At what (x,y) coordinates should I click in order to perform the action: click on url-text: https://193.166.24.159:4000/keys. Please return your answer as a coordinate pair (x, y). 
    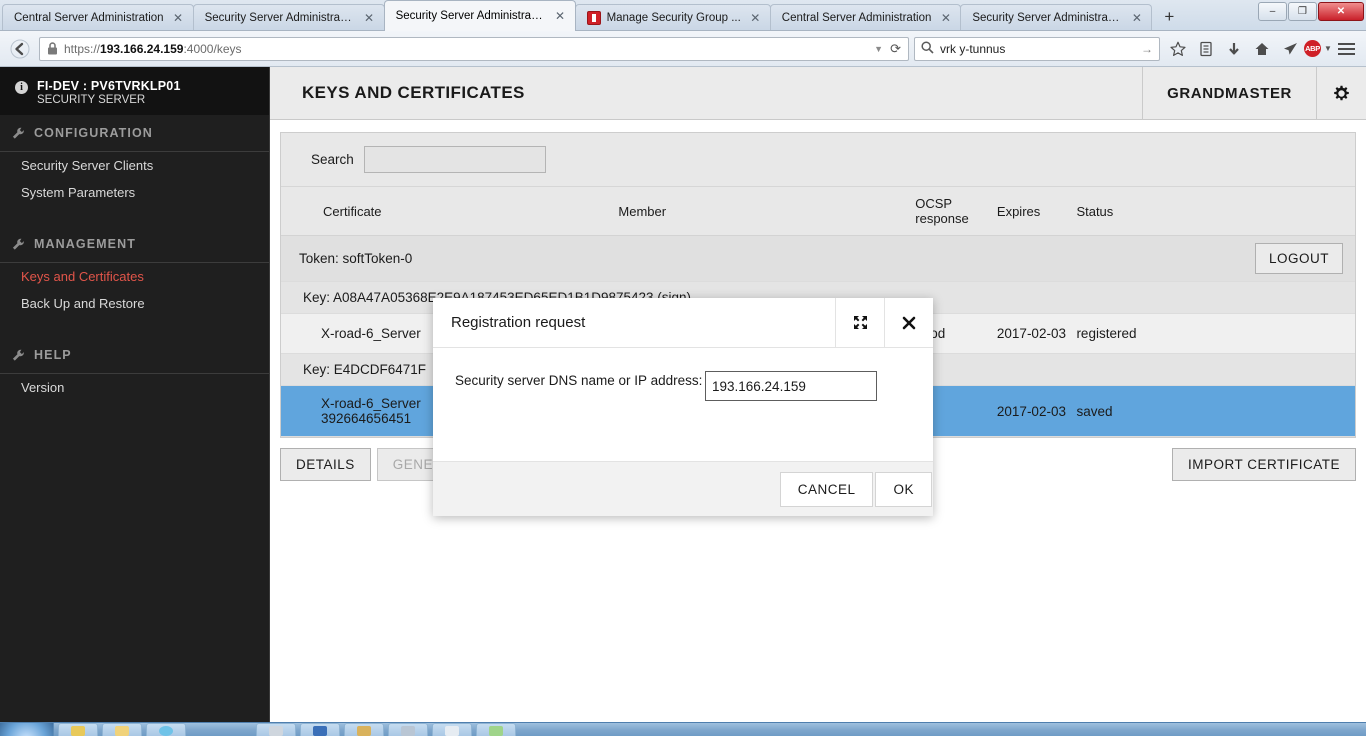
    Looking at the image, I should click on (153, 48).